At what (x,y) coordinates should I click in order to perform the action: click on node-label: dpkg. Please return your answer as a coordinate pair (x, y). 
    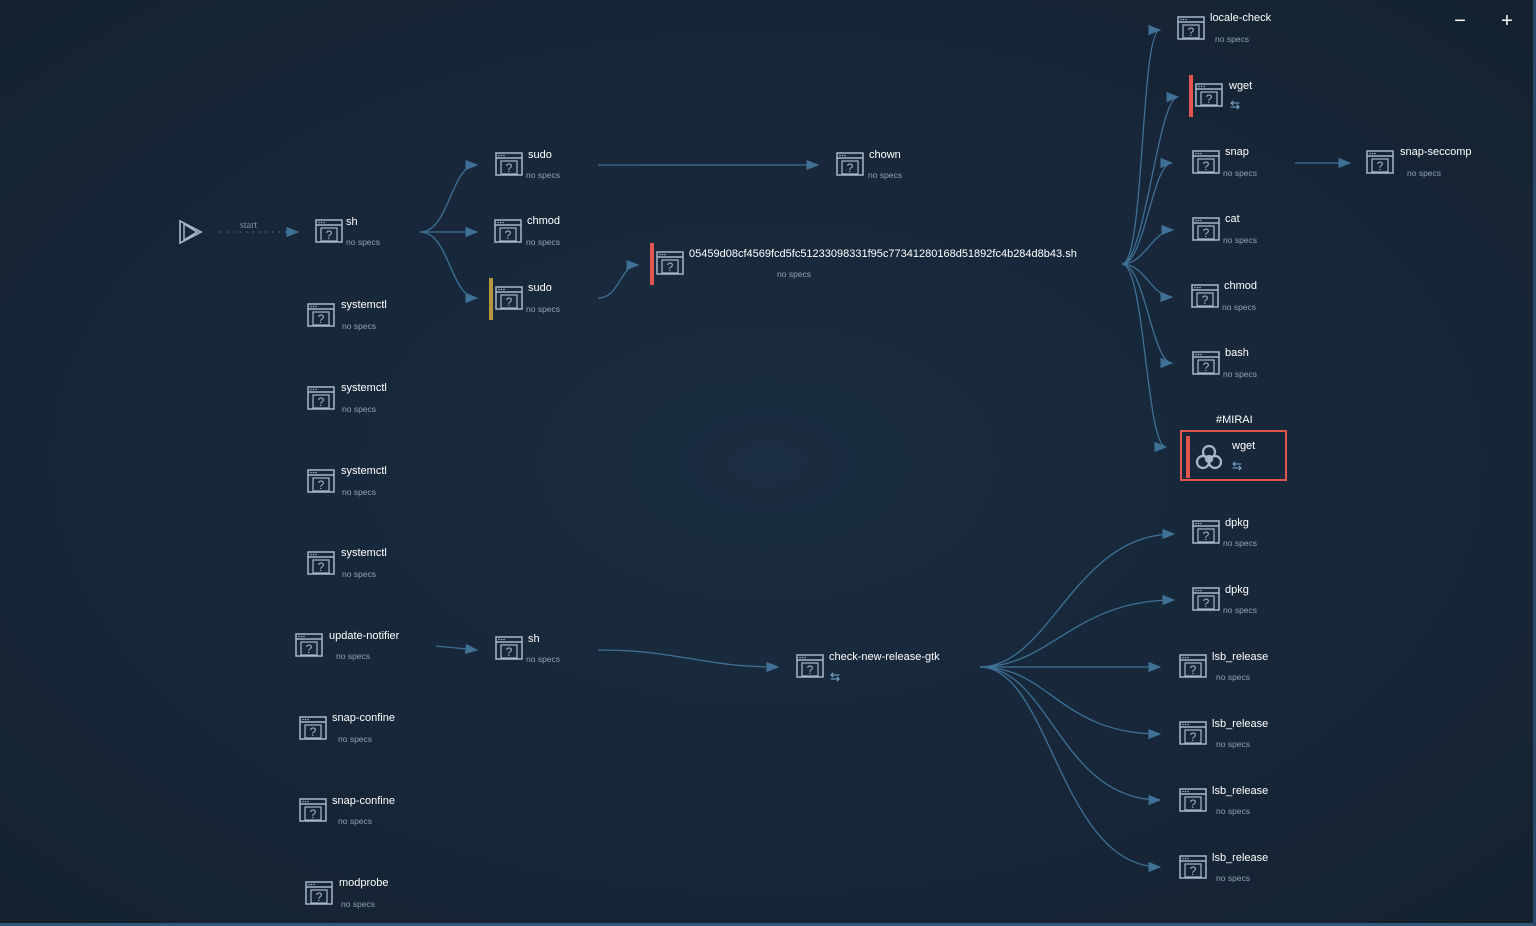
    Looking at the image, I should click on (1237, 590).